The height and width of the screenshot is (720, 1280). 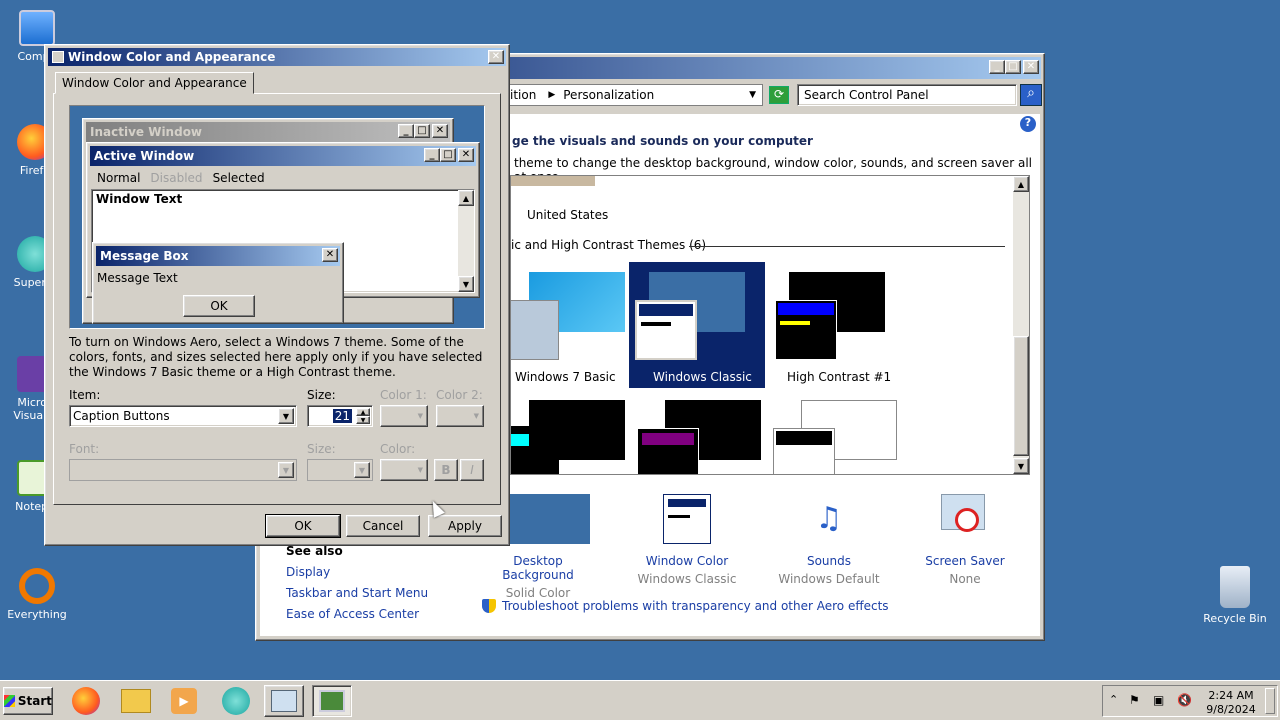 What do you see at coordinates (687, 561) in the screenshot?
I see `item-label: Window Color` at bounding box center [687, 561].